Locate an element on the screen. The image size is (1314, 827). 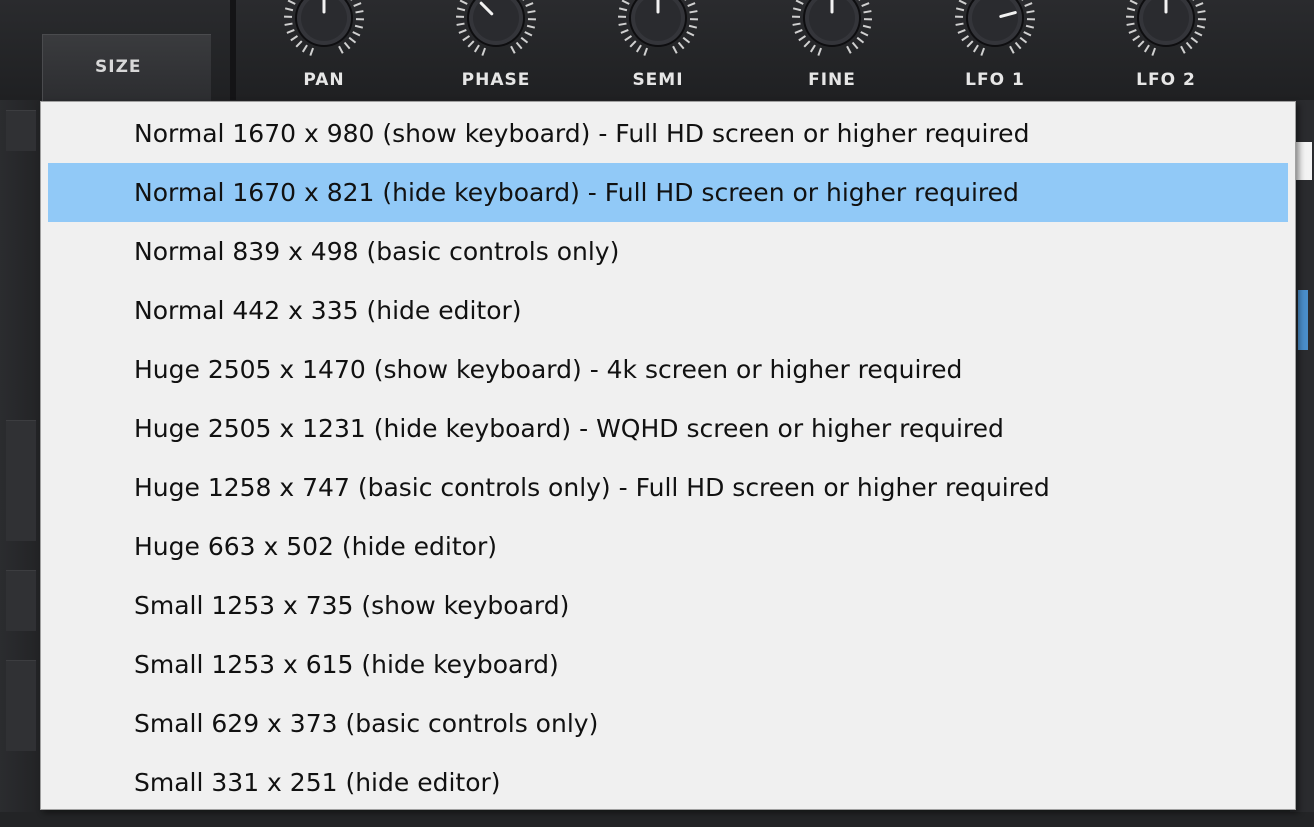
right-edge-field is located at coordinates (1303, 161).